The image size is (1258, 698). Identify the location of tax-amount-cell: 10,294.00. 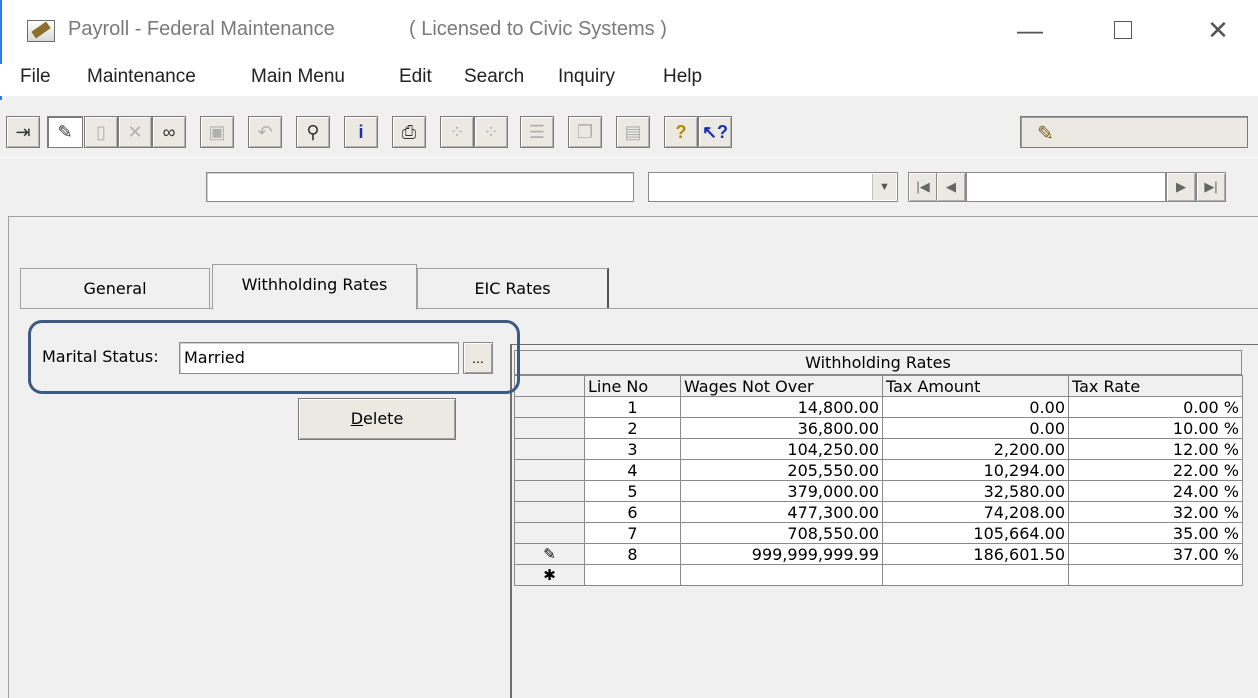
(975, 470).